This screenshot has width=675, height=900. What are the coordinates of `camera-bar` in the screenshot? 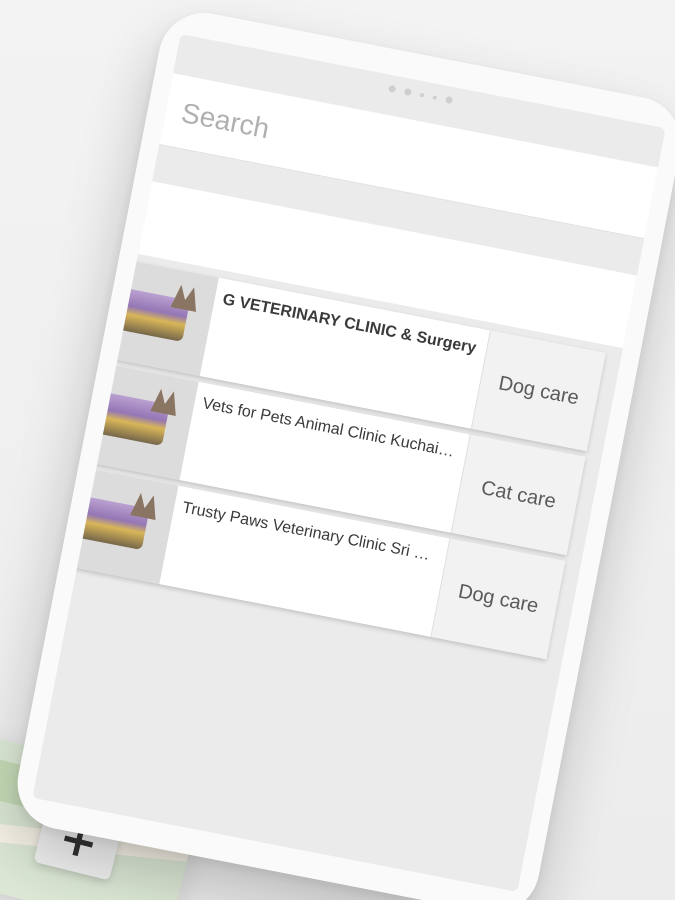 It's located at (421, 94).